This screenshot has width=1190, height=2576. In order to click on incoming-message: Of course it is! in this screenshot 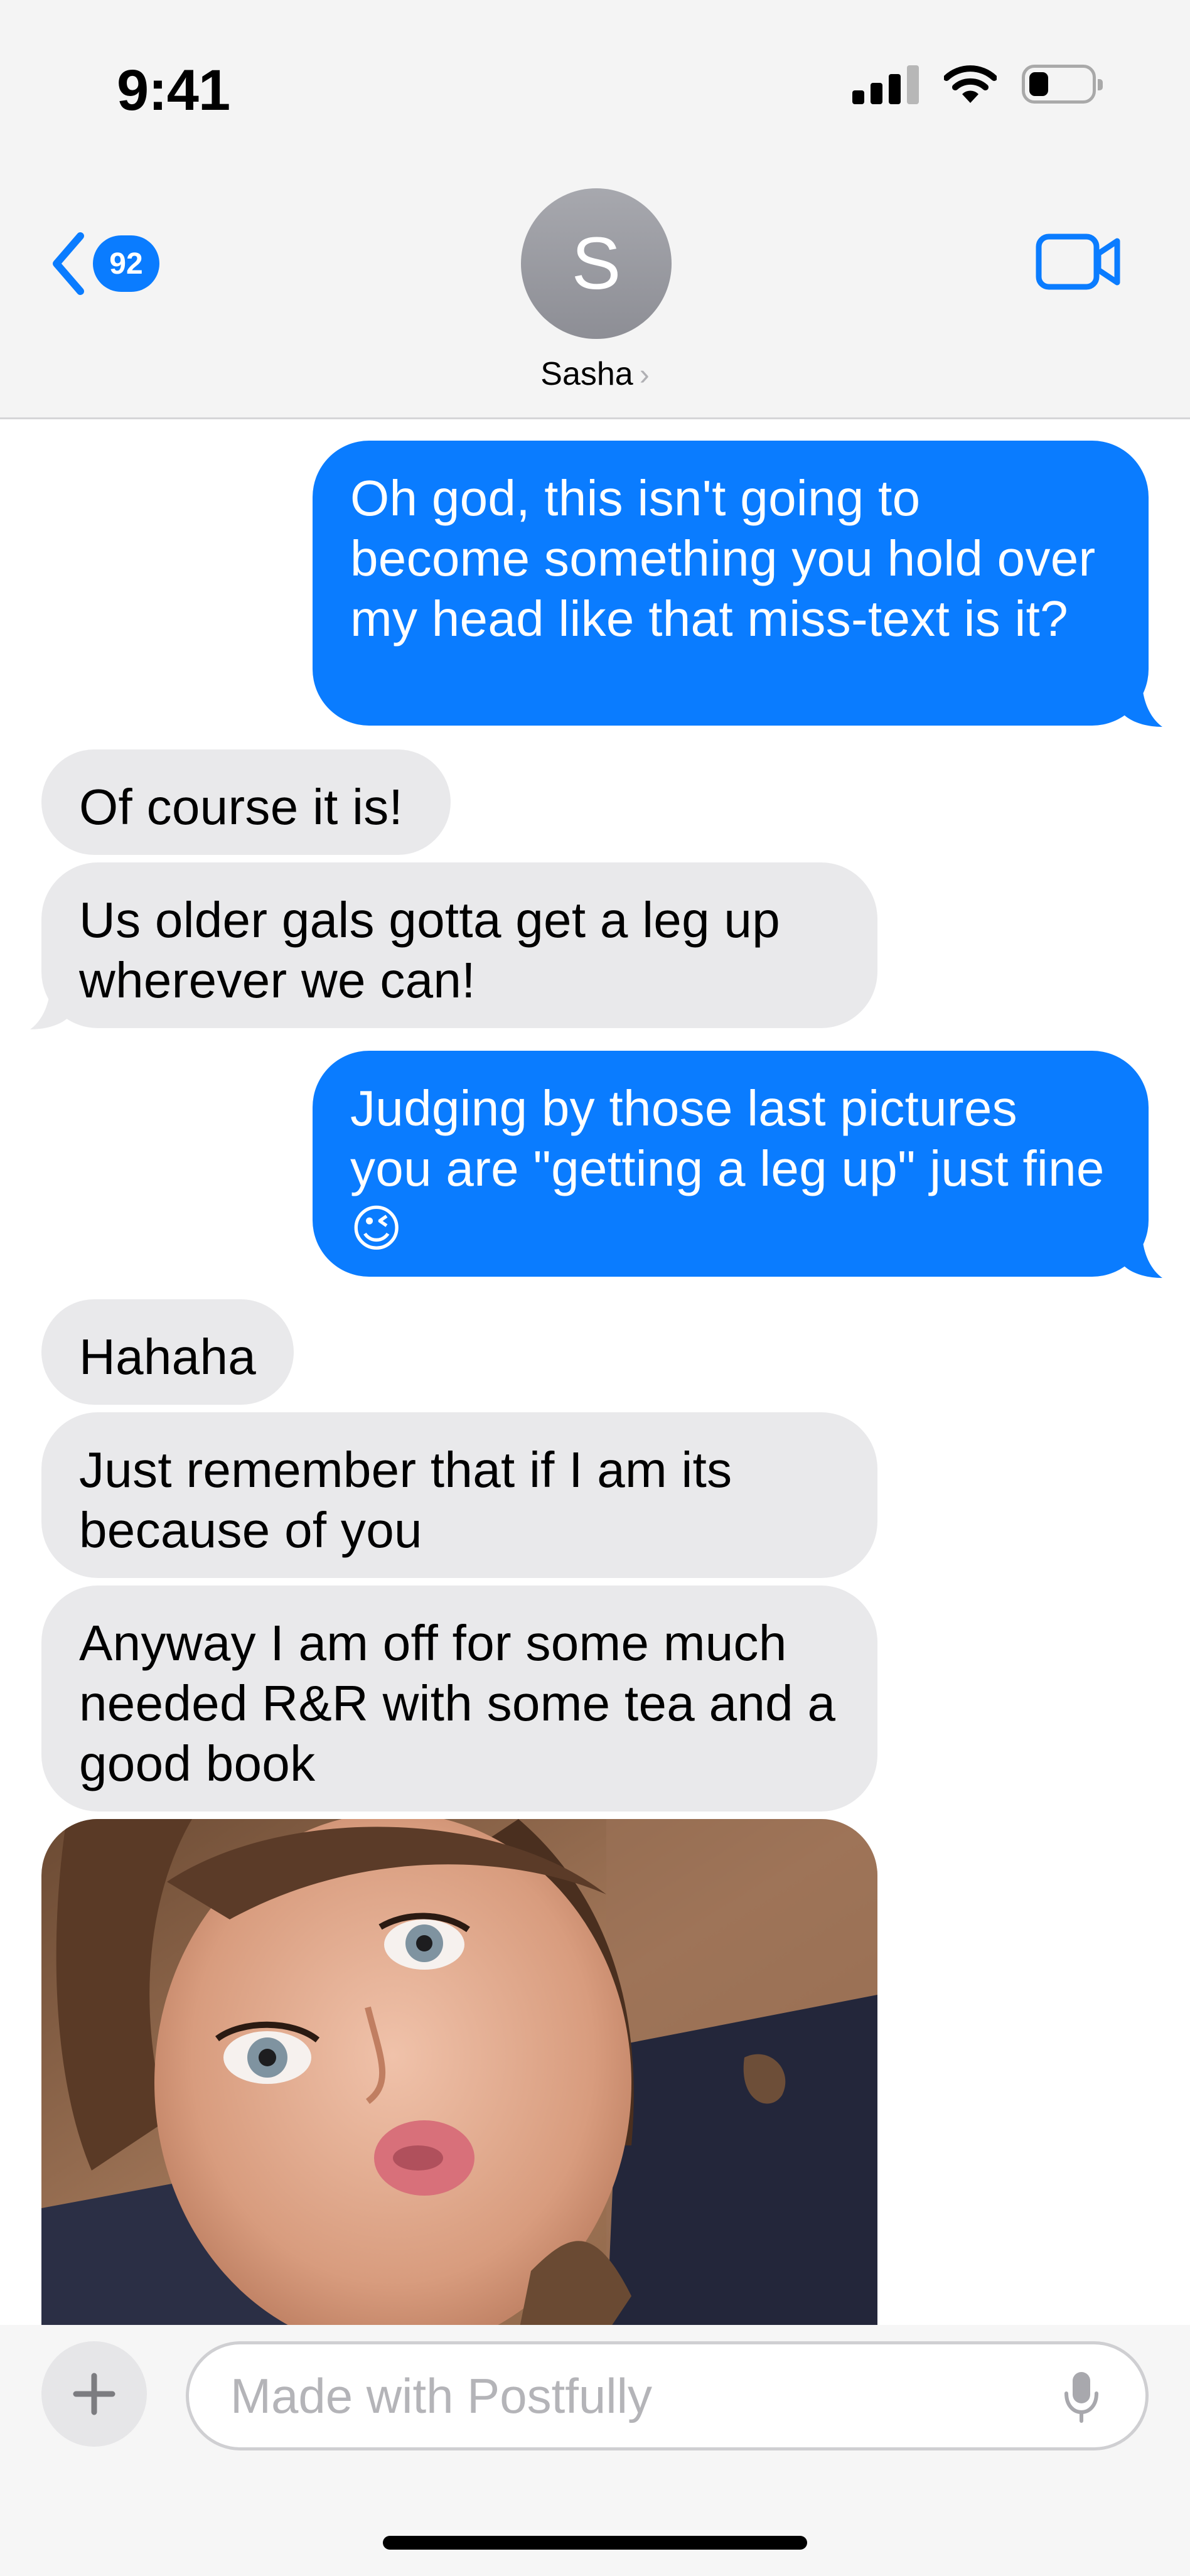, I will do `click(246, 802)`.